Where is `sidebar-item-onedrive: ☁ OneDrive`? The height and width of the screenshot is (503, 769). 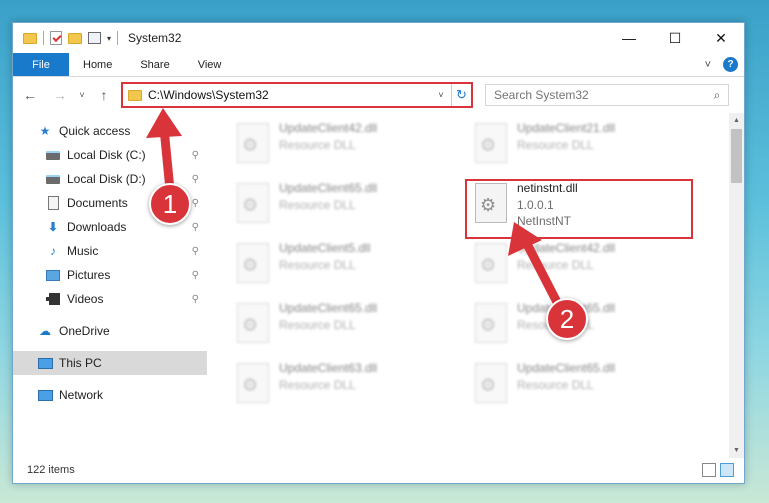
sidebar-item-onedrive: ☁ OneDrive is located at coordinates (110, 331).